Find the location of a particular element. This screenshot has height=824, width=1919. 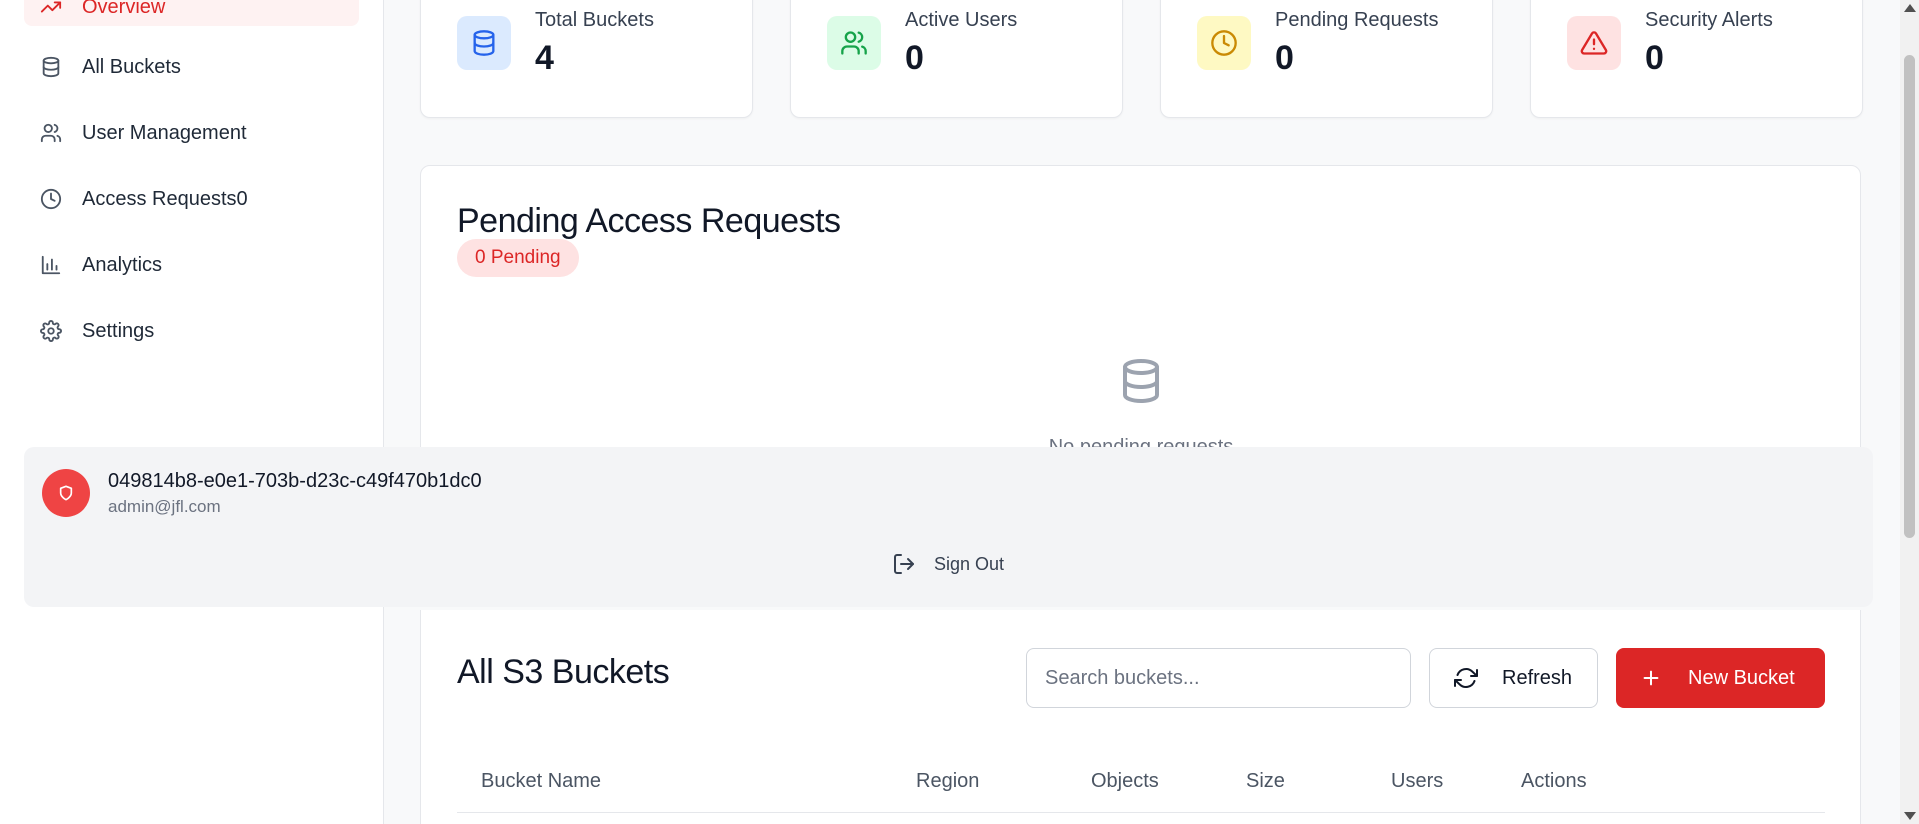

pending-badge: 0 Pending is located at coordinates (518, 258).